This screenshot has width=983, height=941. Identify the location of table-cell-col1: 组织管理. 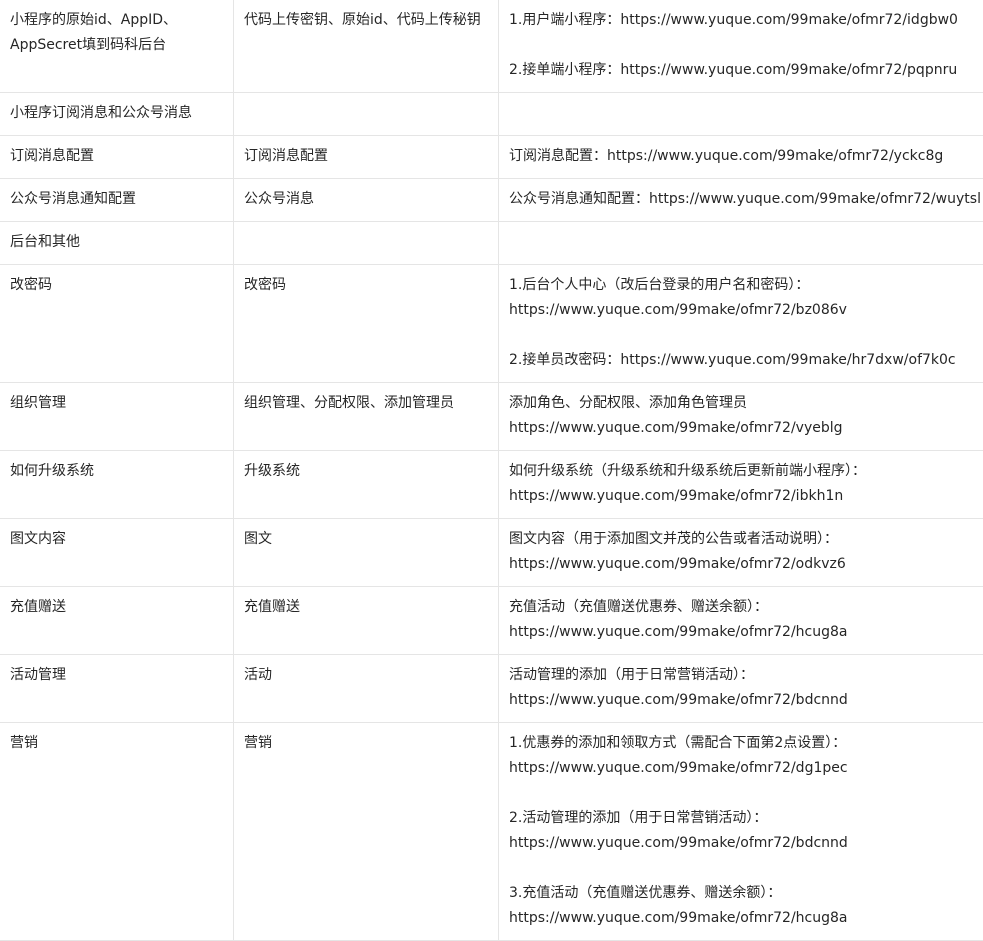
(117, 417).